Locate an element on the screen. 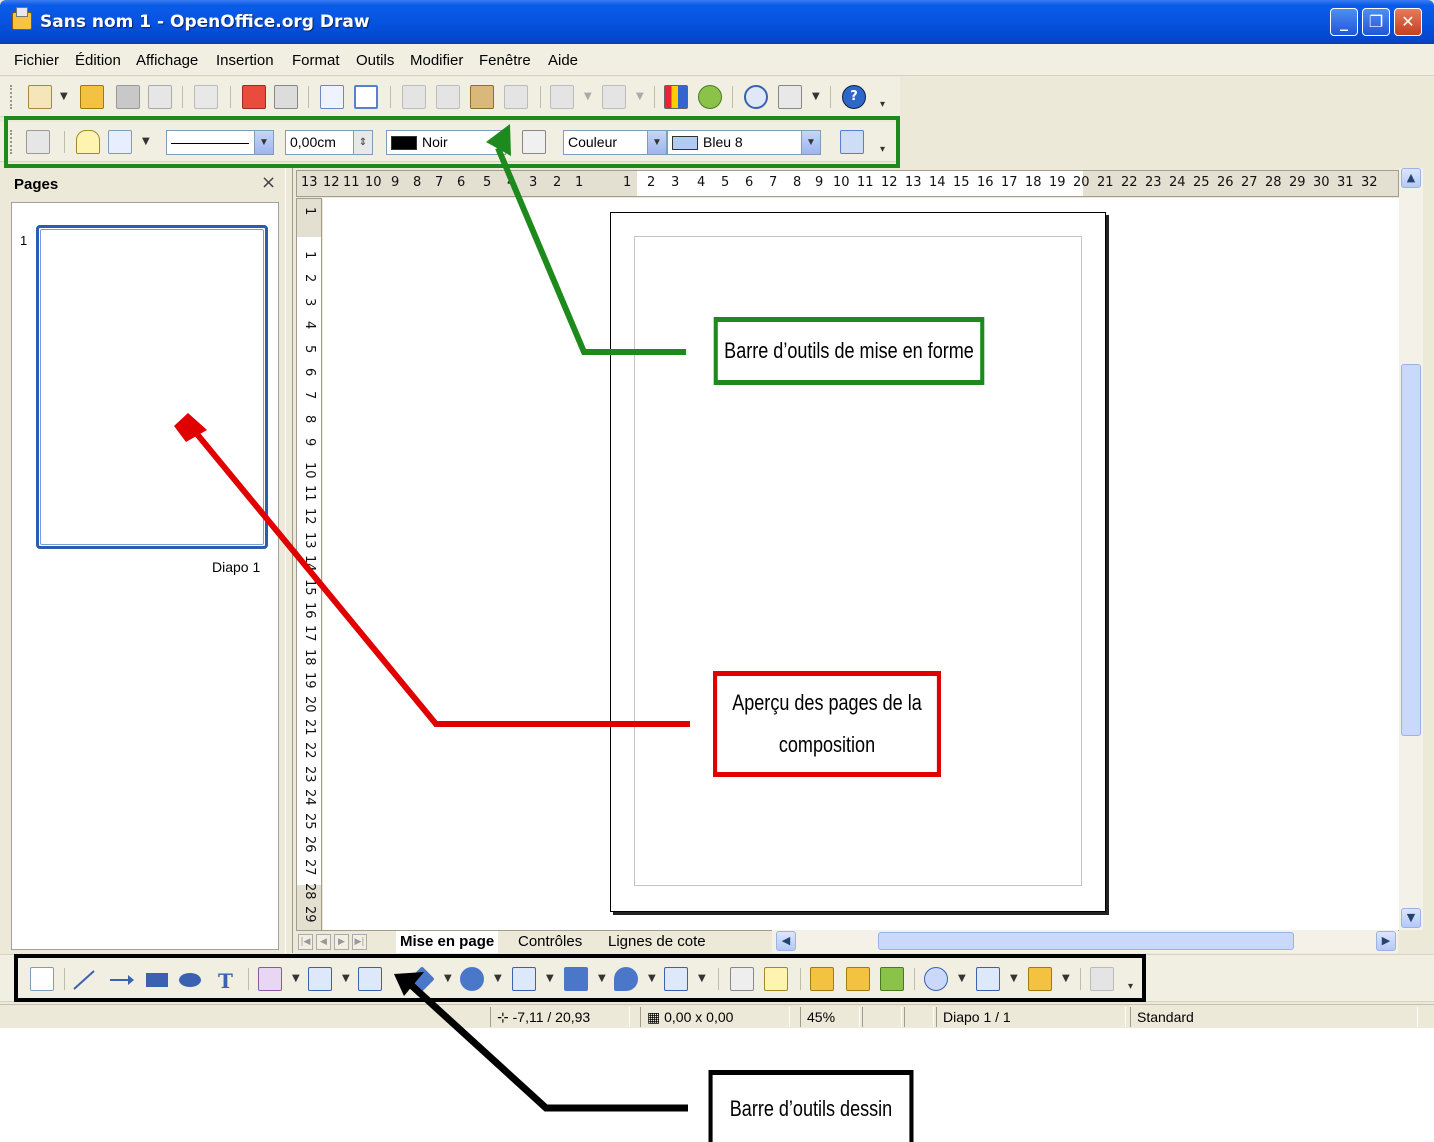 The width and height of the screenshot is (1434, 1142). zoom-icon is located at coordinates (790, 97).